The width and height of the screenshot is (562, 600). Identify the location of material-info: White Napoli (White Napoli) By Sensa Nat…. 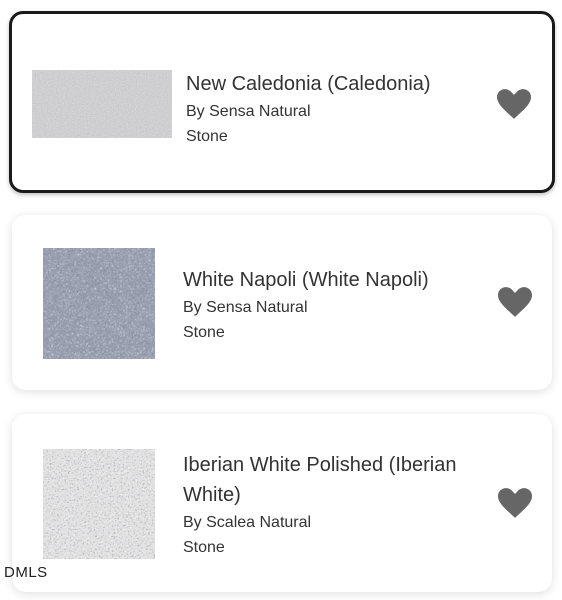
(333, 305).